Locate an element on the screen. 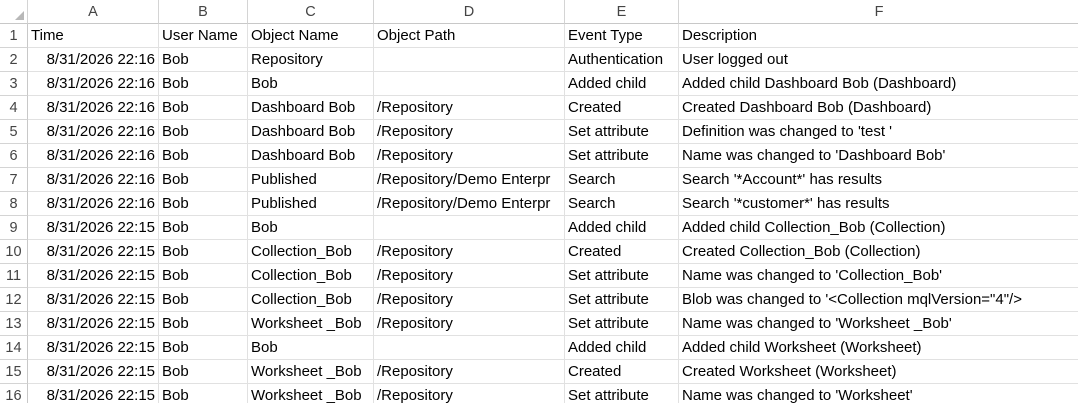  cell-d2 is located at coordinates (469, 60).